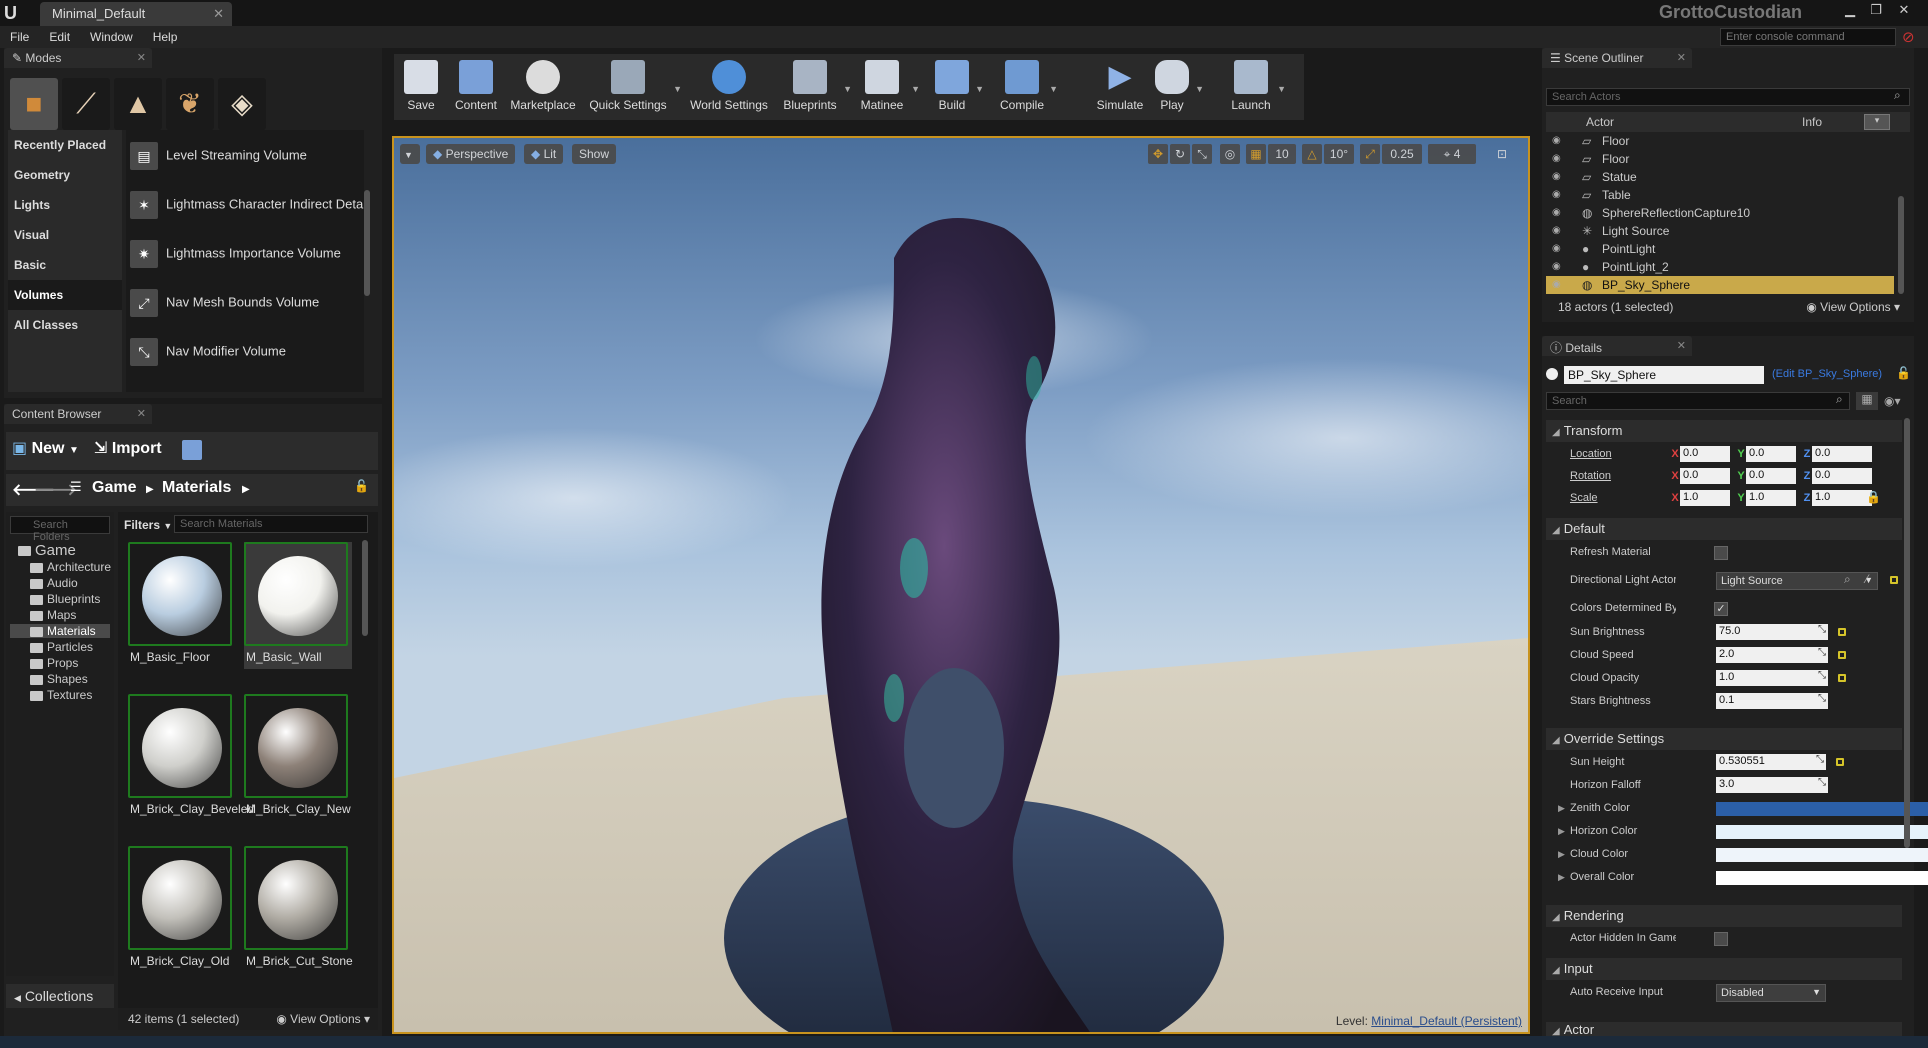 The height and width of the screenshot is (1048, 1928). What do you see at coordinates (1728, 97) in the screenshot?
I see `actor-search-input: Search Actors` at bounding box center [1728, 97].